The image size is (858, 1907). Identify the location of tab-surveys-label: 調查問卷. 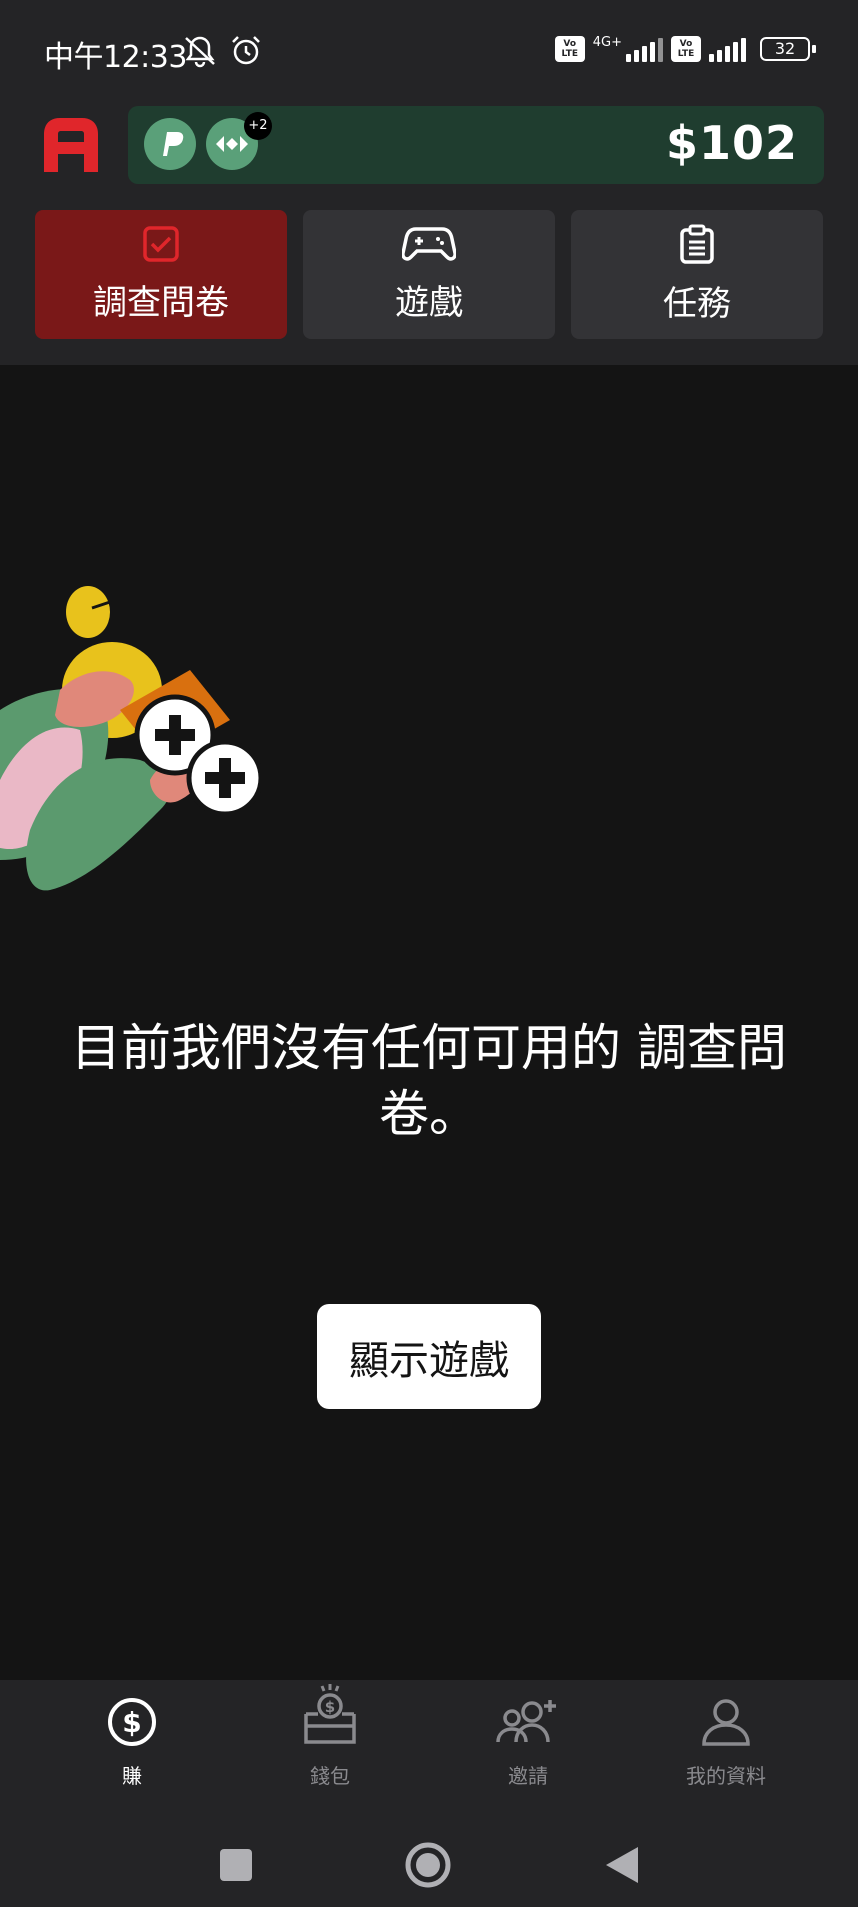
(161, 303).